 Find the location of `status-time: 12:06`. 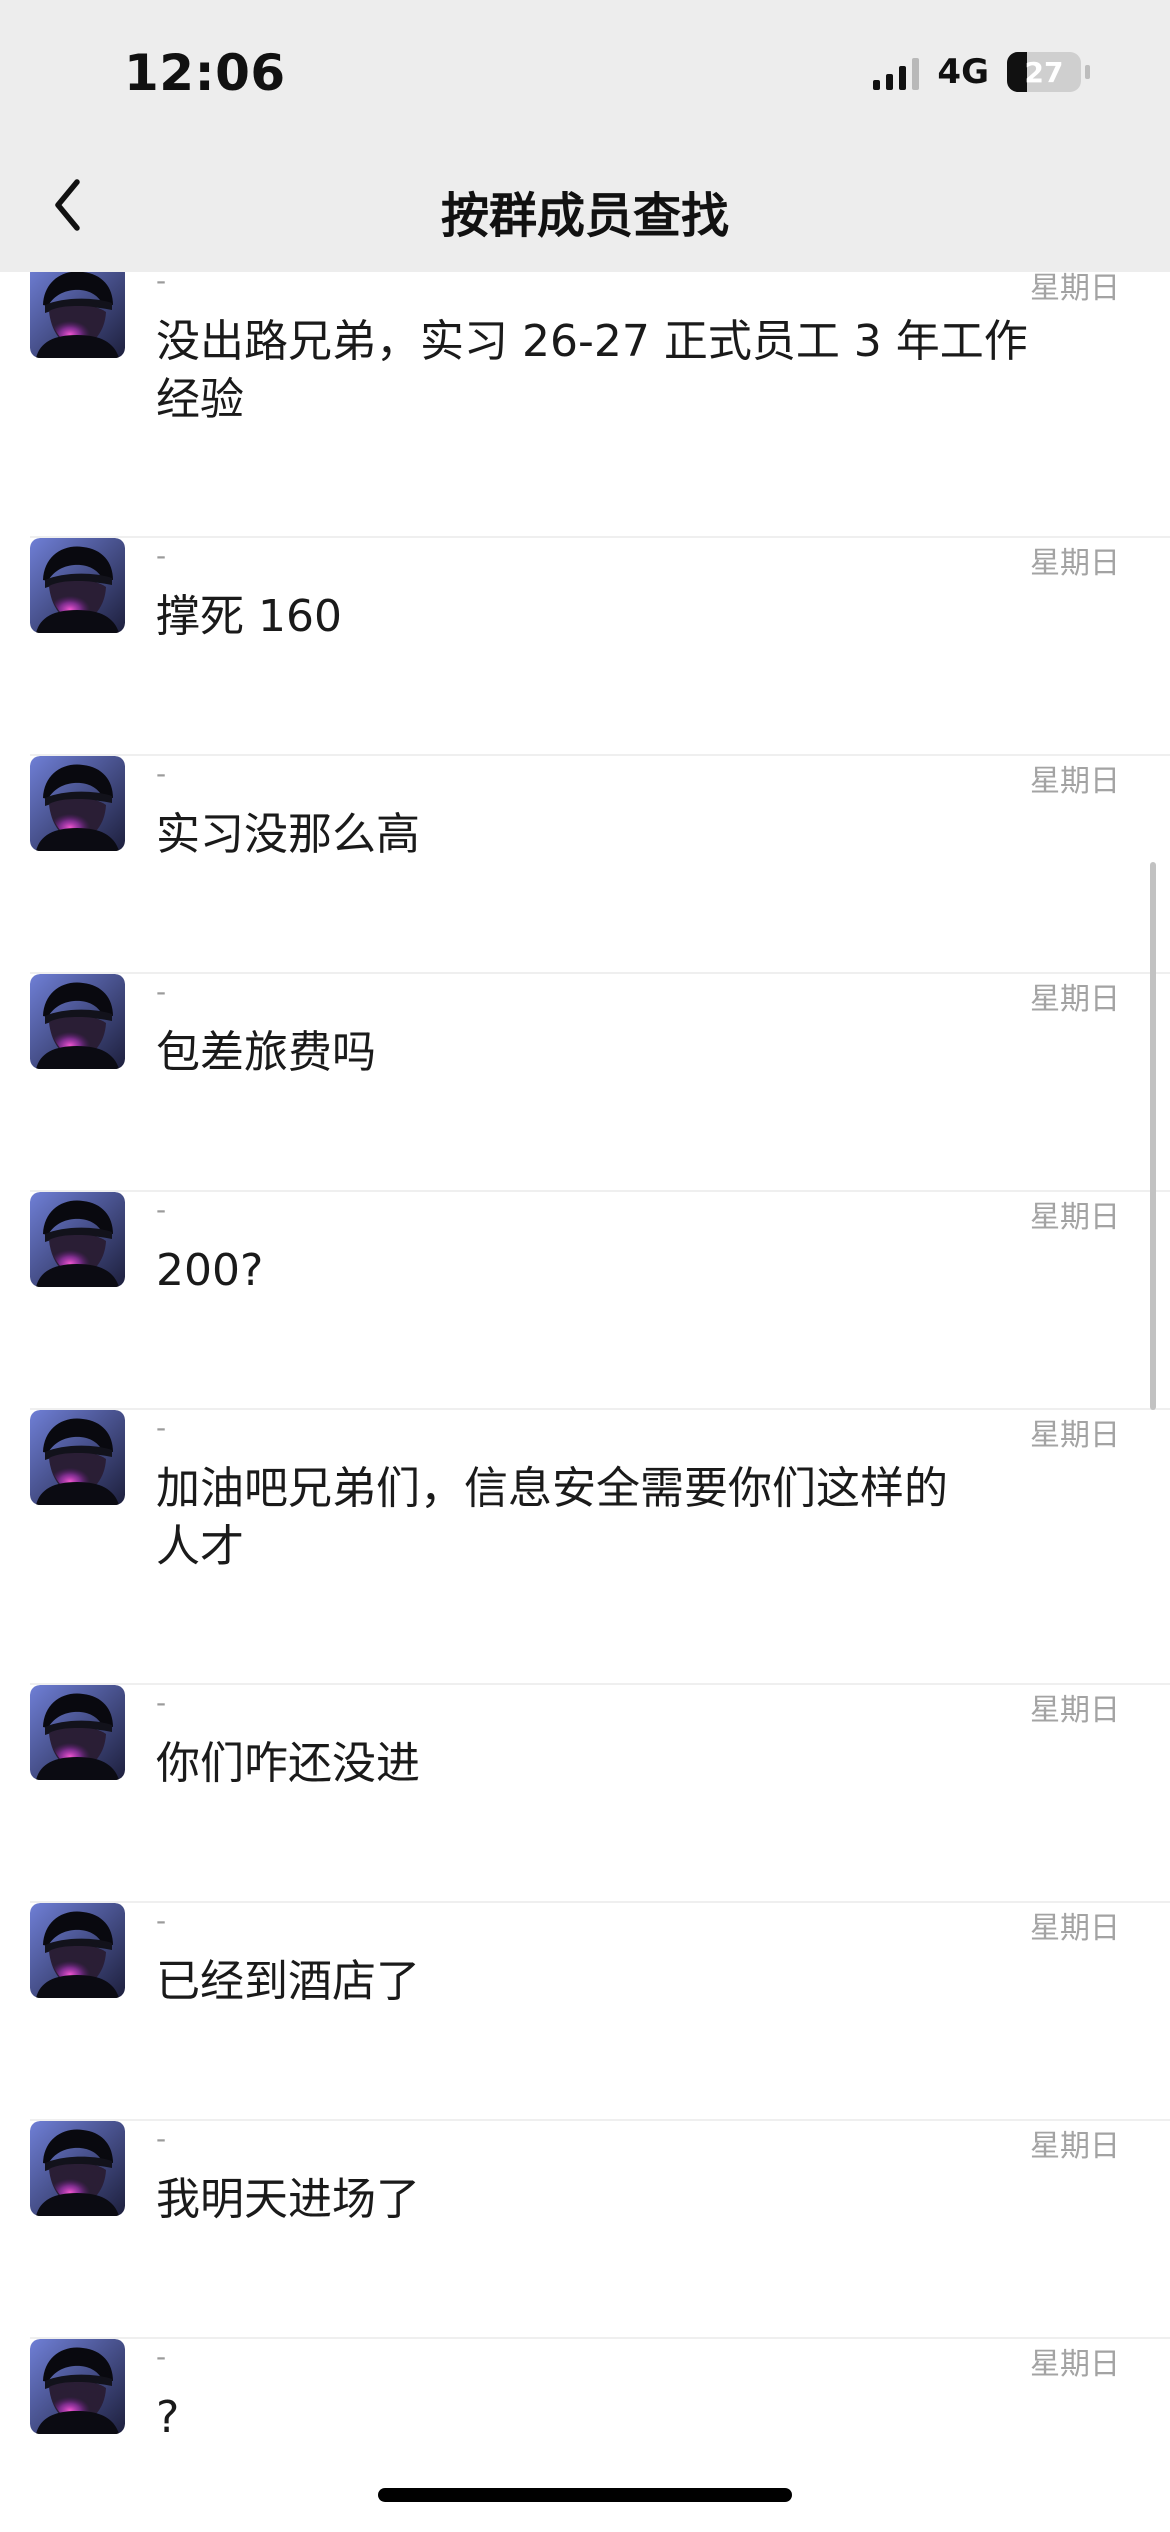

status-time: 12:06 is located at coordinates (205, 73).